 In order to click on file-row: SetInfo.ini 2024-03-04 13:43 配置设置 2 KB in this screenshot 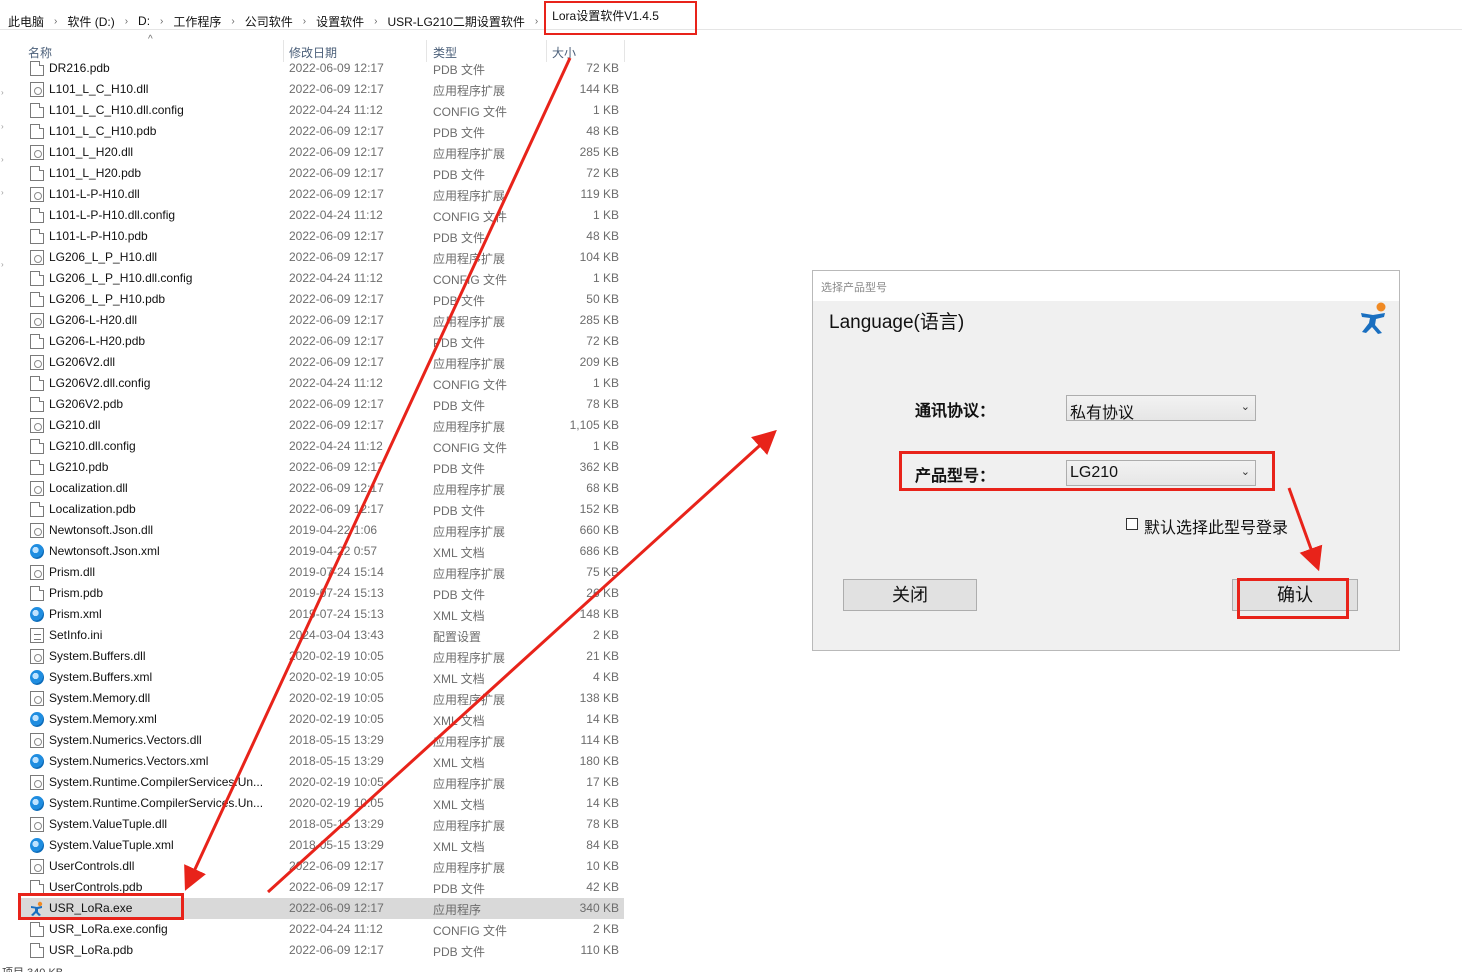, I will do `click(322, 635)`.